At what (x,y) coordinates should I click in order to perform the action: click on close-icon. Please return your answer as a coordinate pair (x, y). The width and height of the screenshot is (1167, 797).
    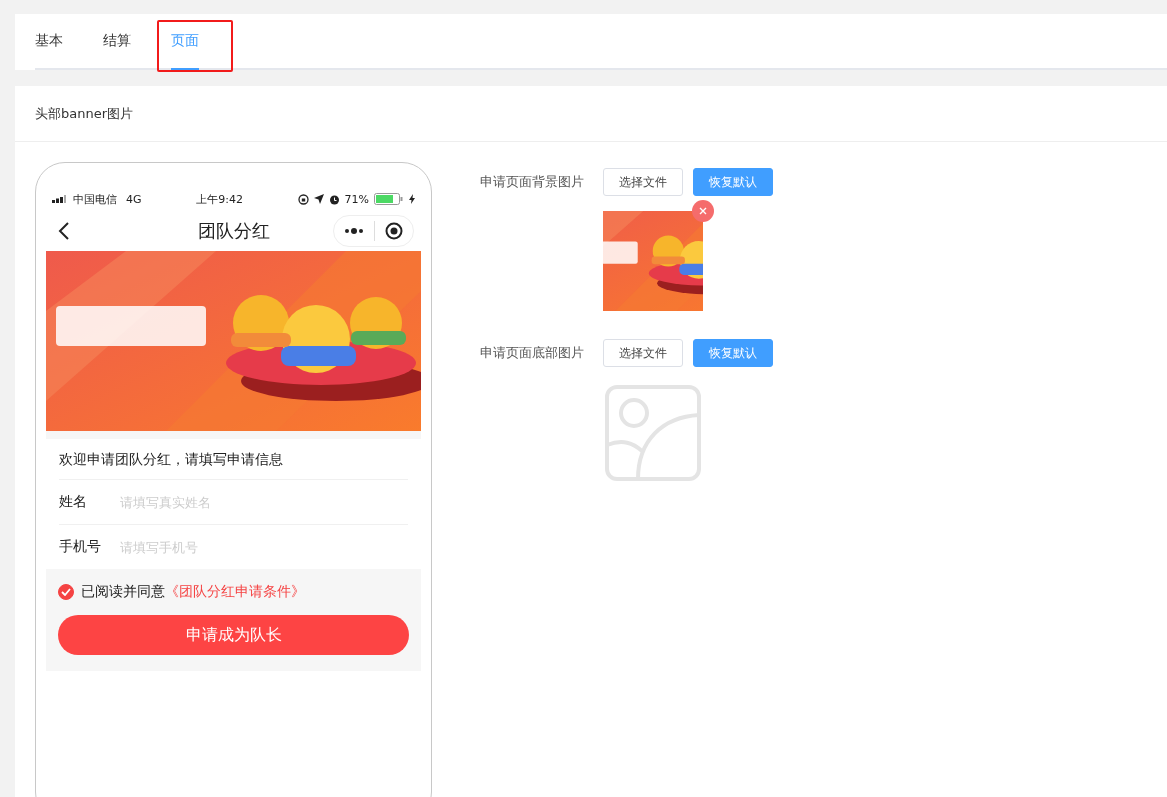
    Looking at the image, I should click on (703, 211).